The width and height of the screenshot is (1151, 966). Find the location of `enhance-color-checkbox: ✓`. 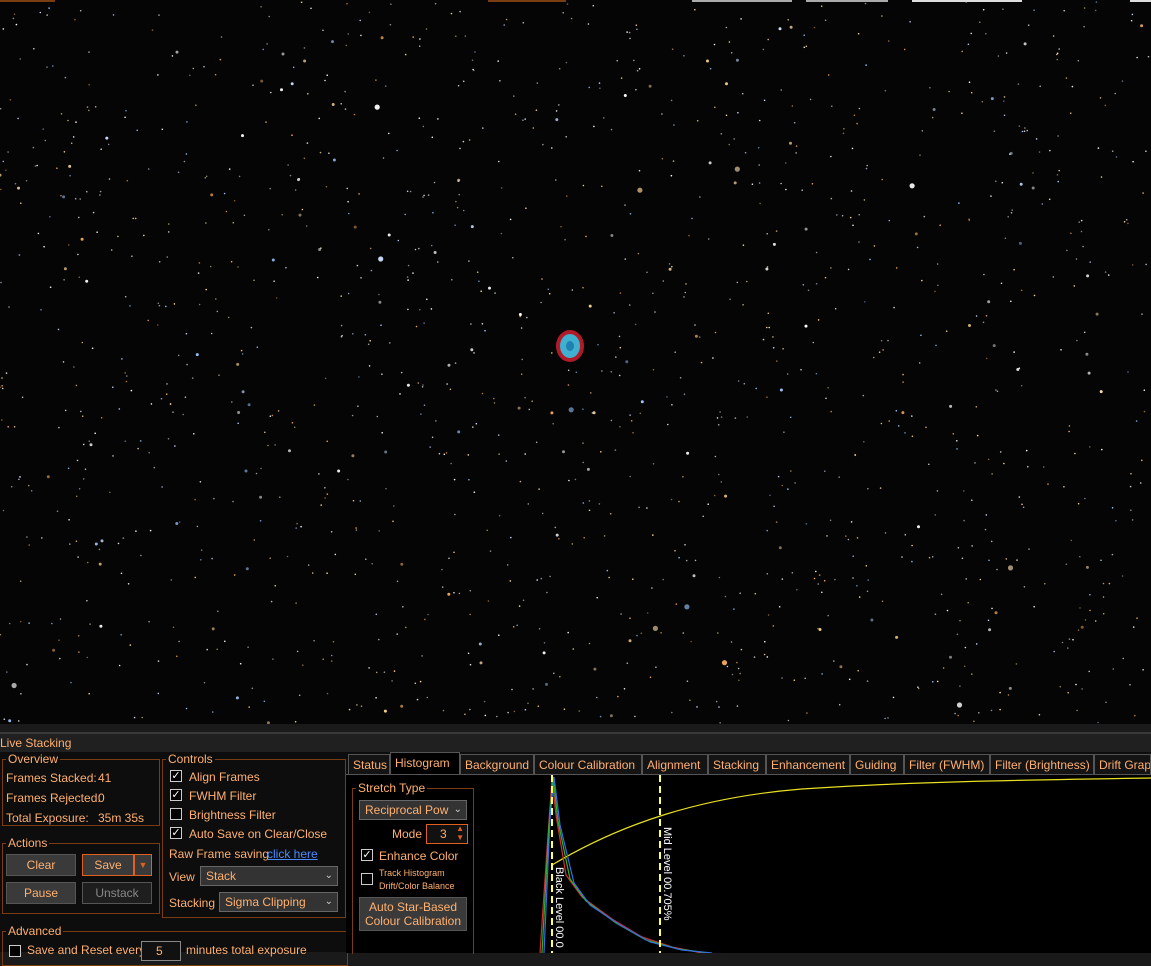

enhance-color-checkbox: ✓ is located at coordinates (367, 855).